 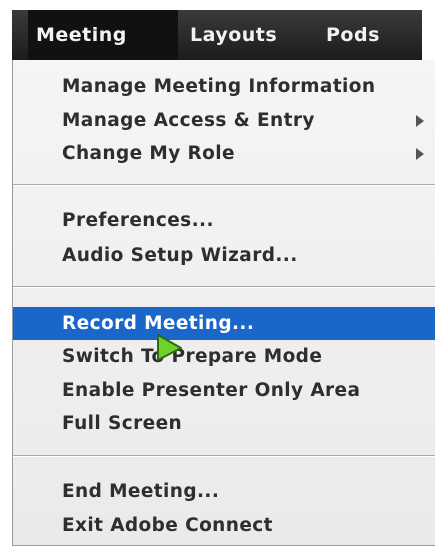 What do you see at coordinates (169, 347) in the screenshot?
I see `pointer-cursor-icon` at bounding box center [169, 347].